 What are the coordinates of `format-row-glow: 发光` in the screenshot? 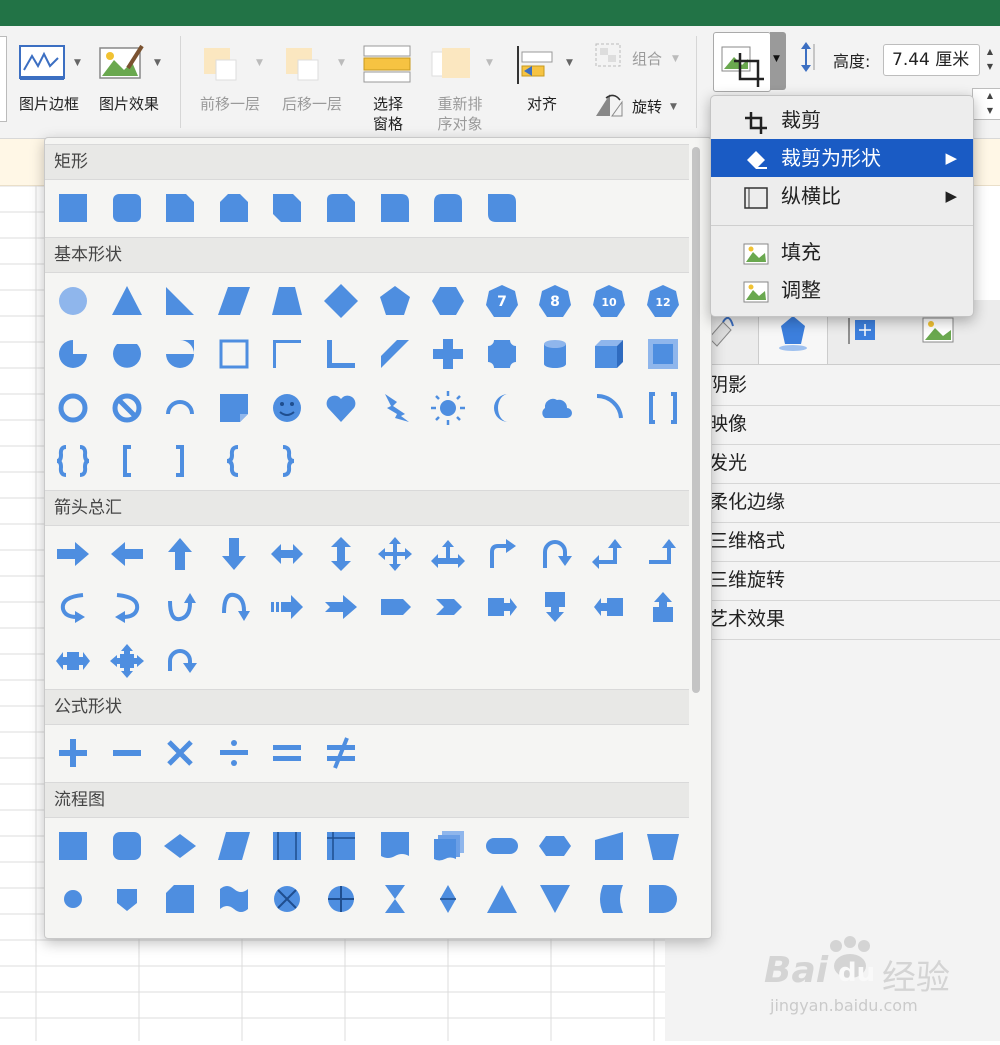 It's located at (832, 464).